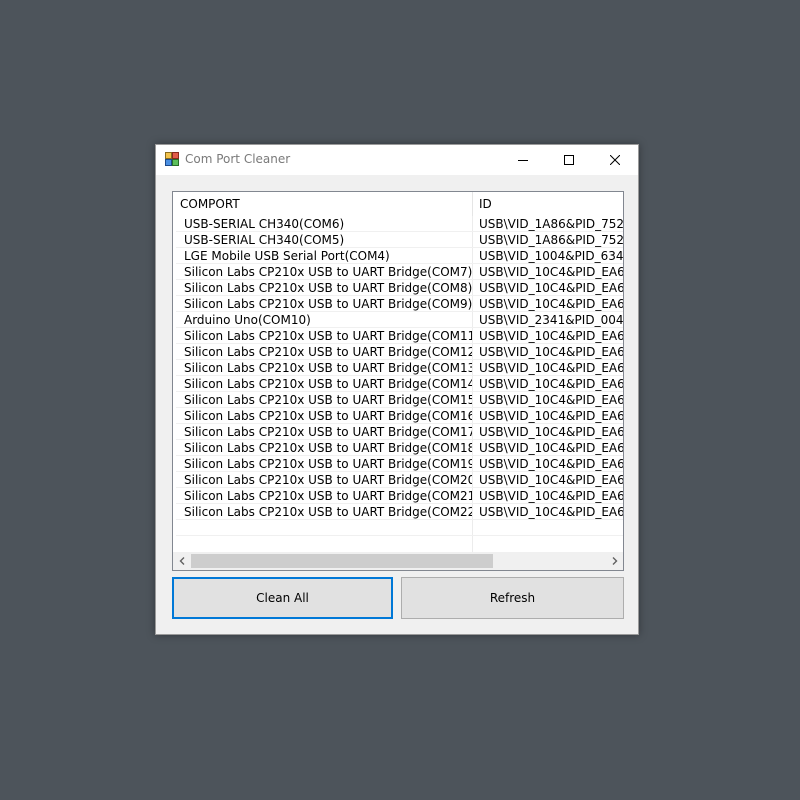 The image size is (800, 800). What do you see at coordinates (512, 598) in the screenshot?
I see `refresh-button: Refresh` at bounding box center [512, 598].